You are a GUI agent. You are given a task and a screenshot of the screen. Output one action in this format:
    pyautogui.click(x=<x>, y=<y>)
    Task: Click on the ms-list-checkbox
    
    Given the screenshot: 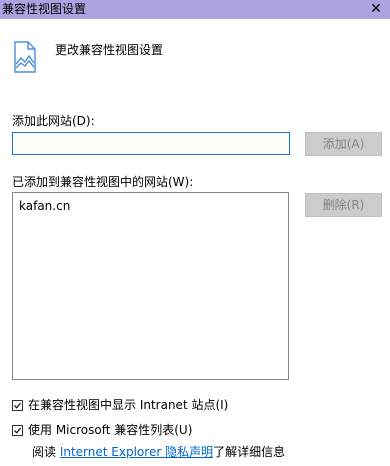 What is the action you would take?
    pyautogui.click(x=17, y=430)
    